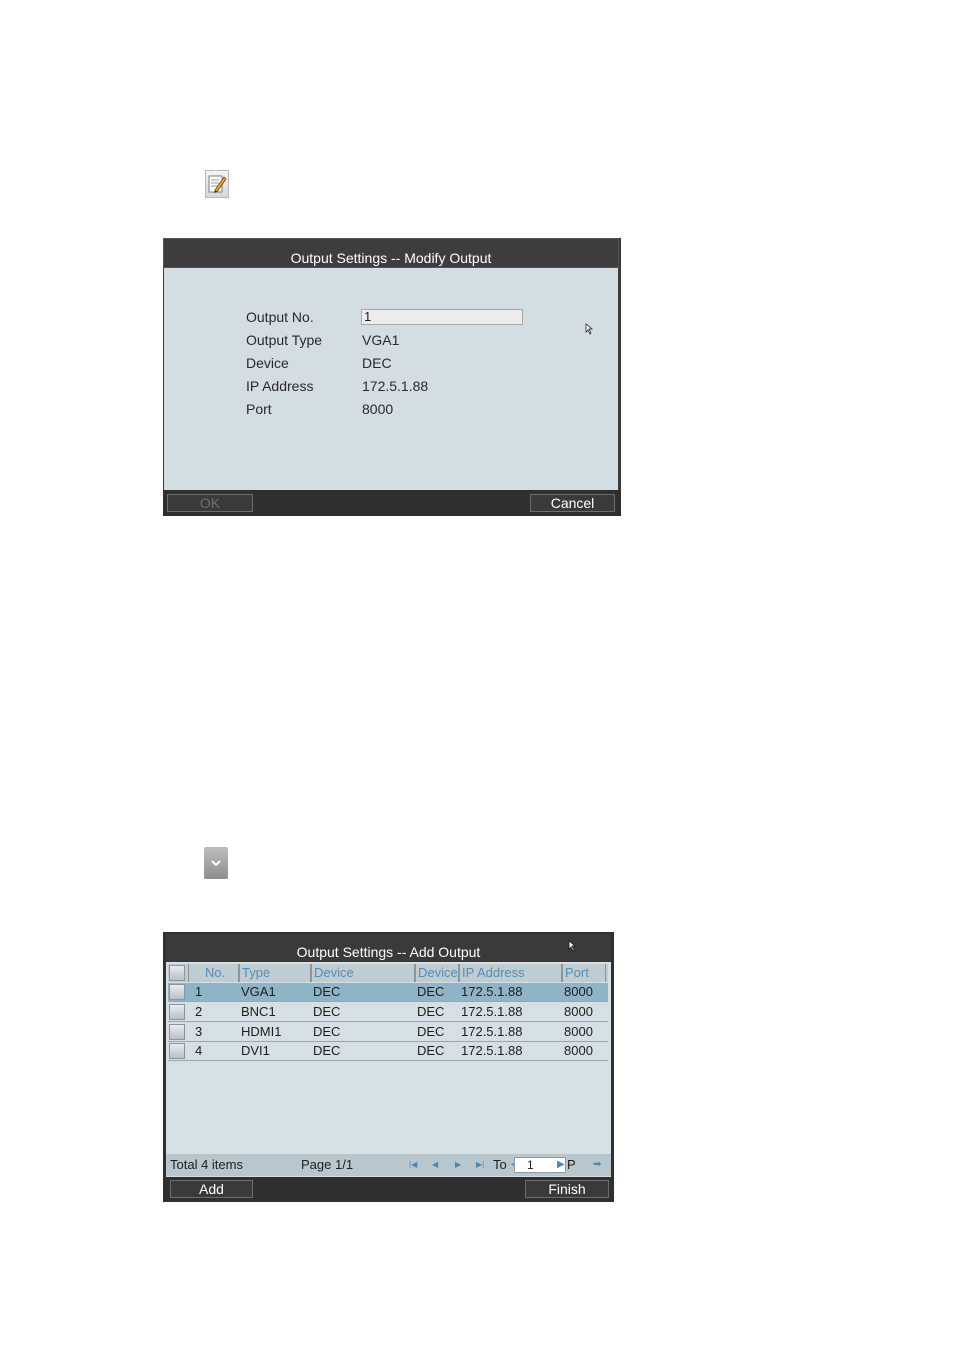 The width and height of the screenshot is (954, 1349). I want to click on col-ip-address: IP Address, so click(510, 973).